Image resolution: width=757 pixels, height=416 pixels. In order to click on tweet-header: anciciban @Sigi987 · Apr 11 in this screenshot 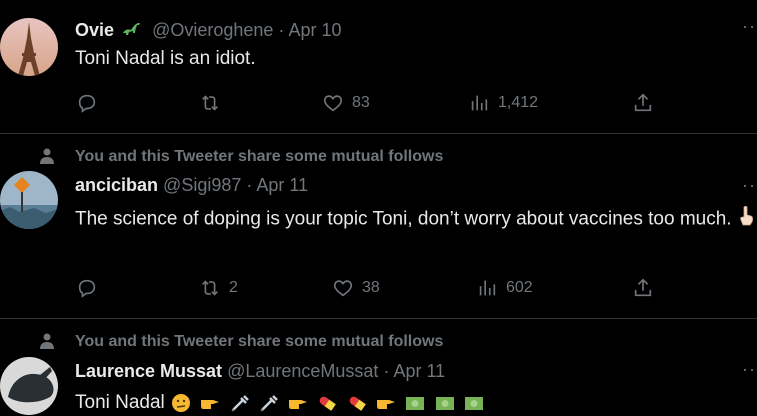, I will do `click(191, 185)`.